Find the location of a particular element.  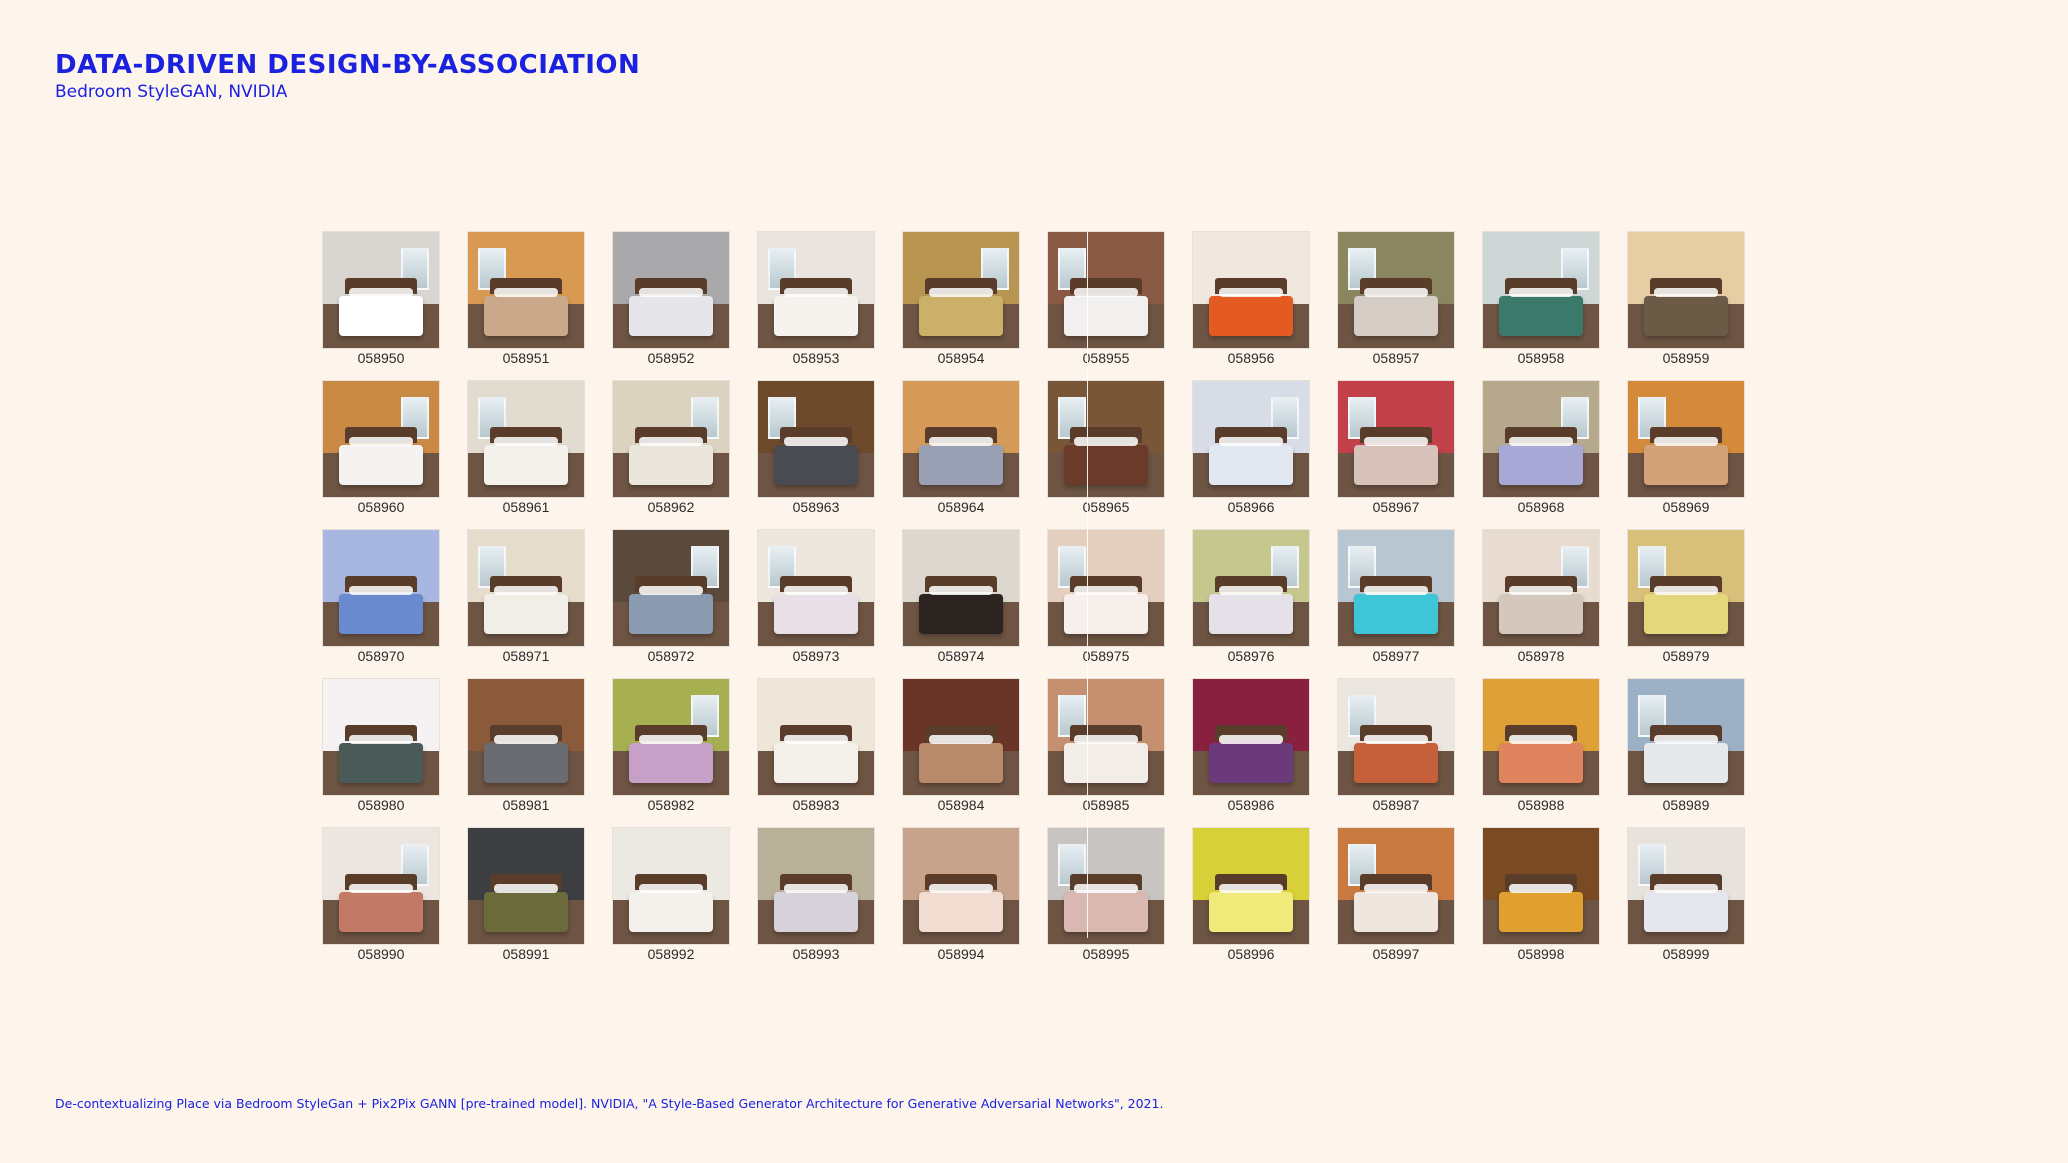

image-tile: 058966 is located at coordinates (1251, 448).